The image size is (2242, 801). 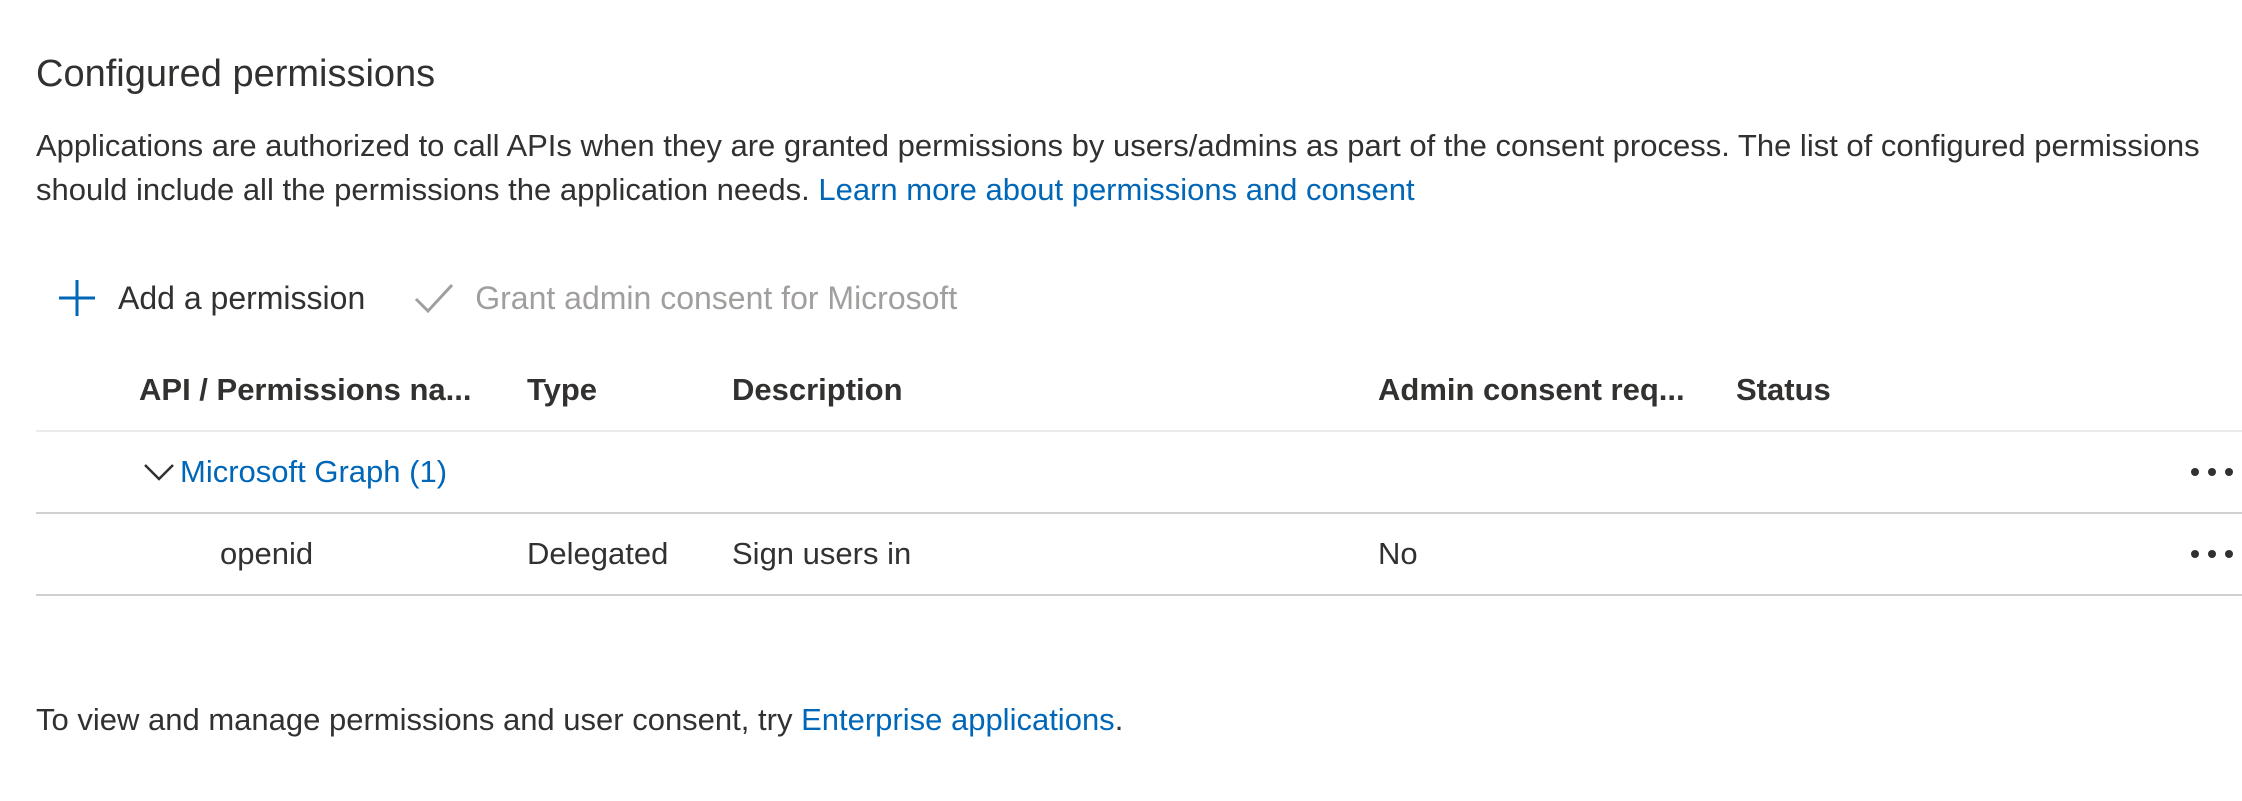 I want to click on grant-admin-consent-button: Grant admin consent for Microsoft, so click(x=681, y=298).